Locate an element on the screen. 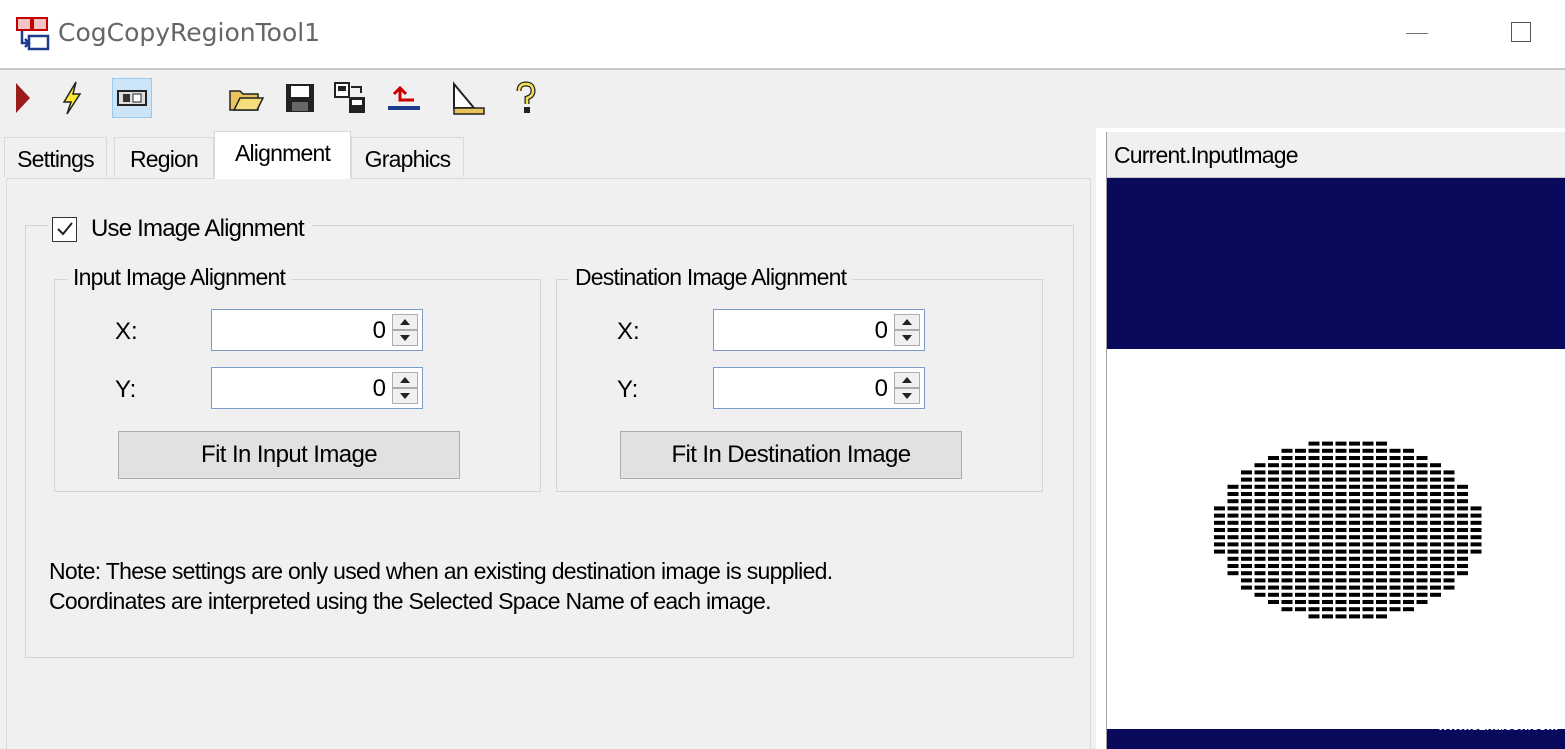  tab-graphics: Graphics is located at coordinates (407, 157).